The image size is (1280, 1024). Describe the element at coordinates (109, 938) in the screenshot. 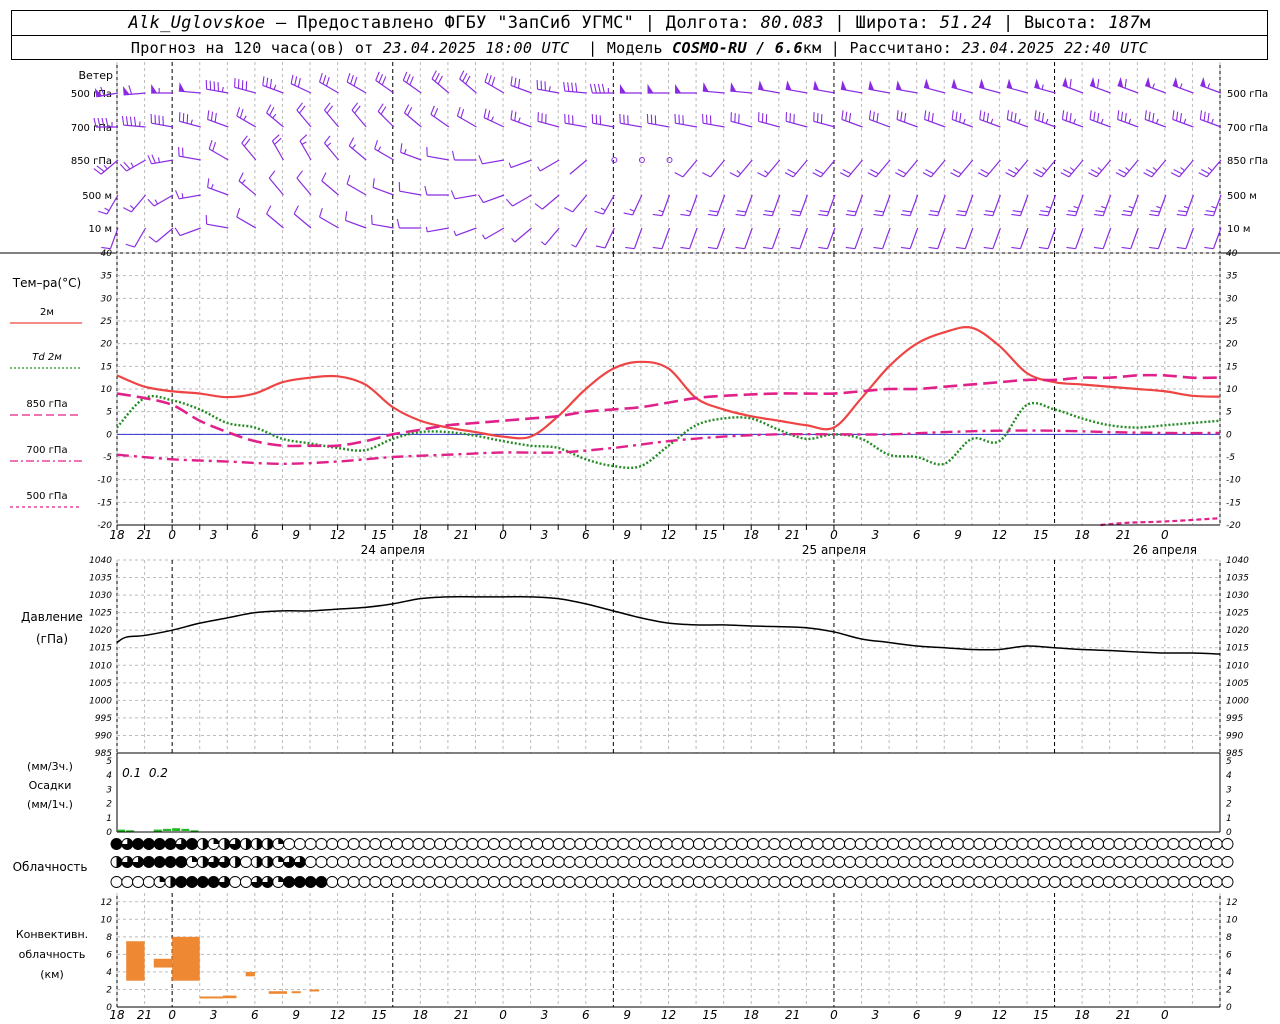

I see `conv-ytick-left: 8` at that location.